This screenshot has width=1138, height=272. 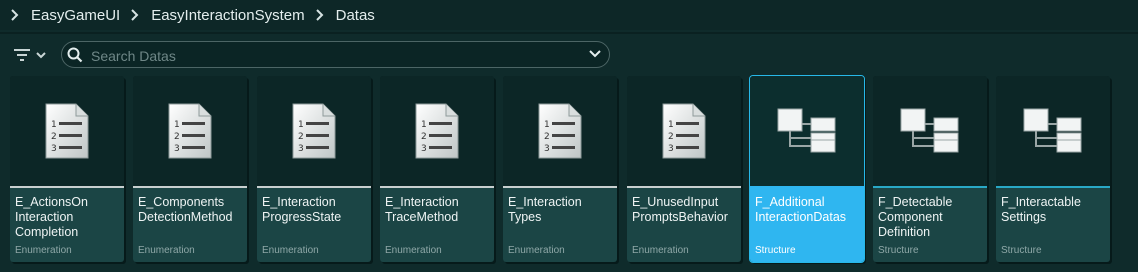 I want to click on filter-icon, so click(x=30, y=55).